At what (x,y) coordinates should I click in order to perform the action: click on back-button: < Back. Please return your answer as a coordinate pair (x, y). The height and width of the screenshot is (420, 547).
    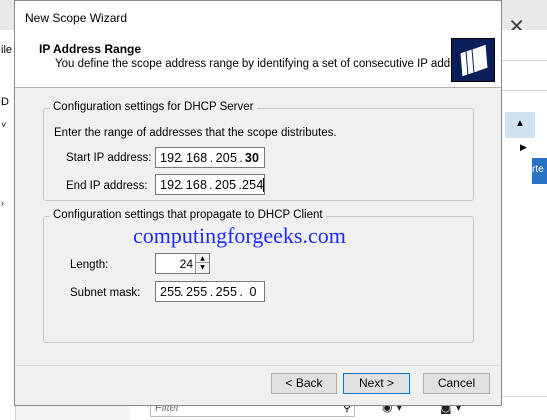
    Looking at the image, I should click on (304, 383).